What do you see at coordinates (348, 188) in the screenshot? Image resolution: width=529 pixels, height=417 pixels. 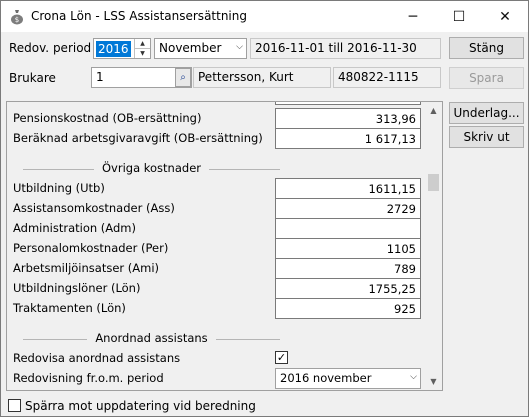 I see `utb-input: 1611,15` at bounding box center [348, 188].